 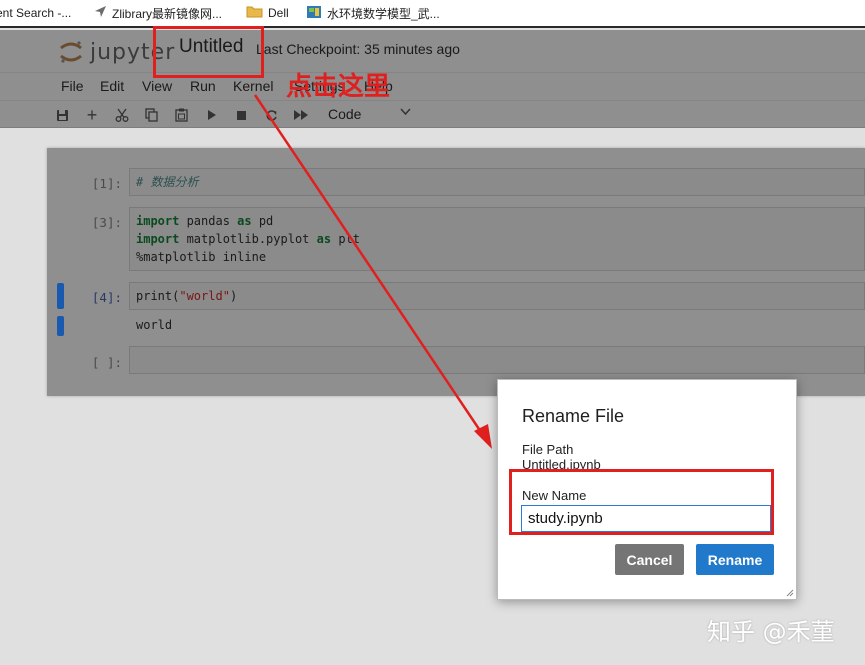 What do you see at coordinates (735, 559) in the screenshot?
I see `rename-button: Rename` at bounding box center [735, 559].